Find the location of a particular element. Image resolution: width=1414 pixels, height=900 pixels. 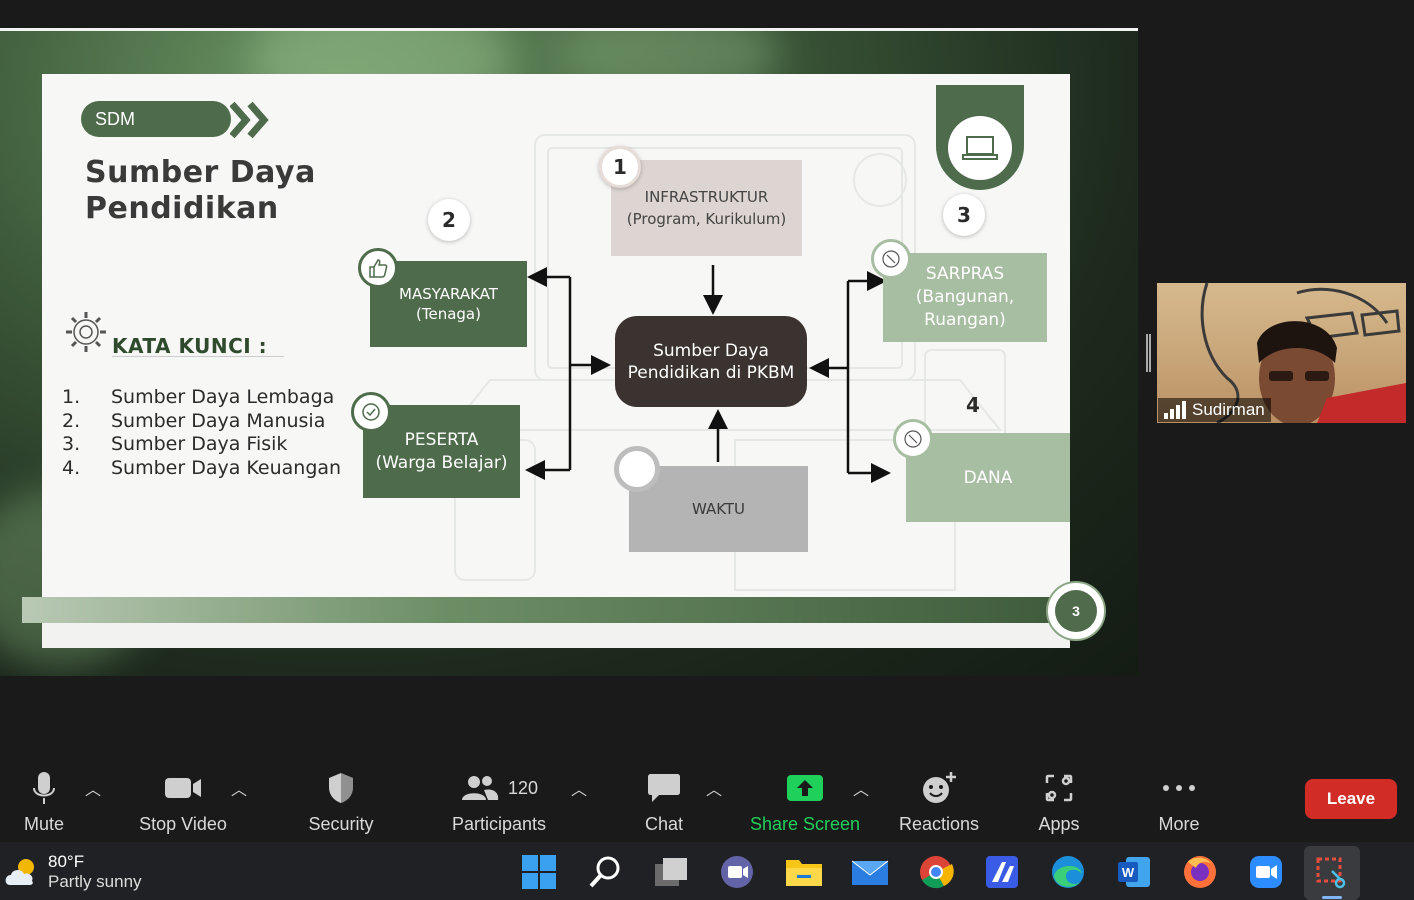

thumbs-up-icon is located at coordinates (378, 268).